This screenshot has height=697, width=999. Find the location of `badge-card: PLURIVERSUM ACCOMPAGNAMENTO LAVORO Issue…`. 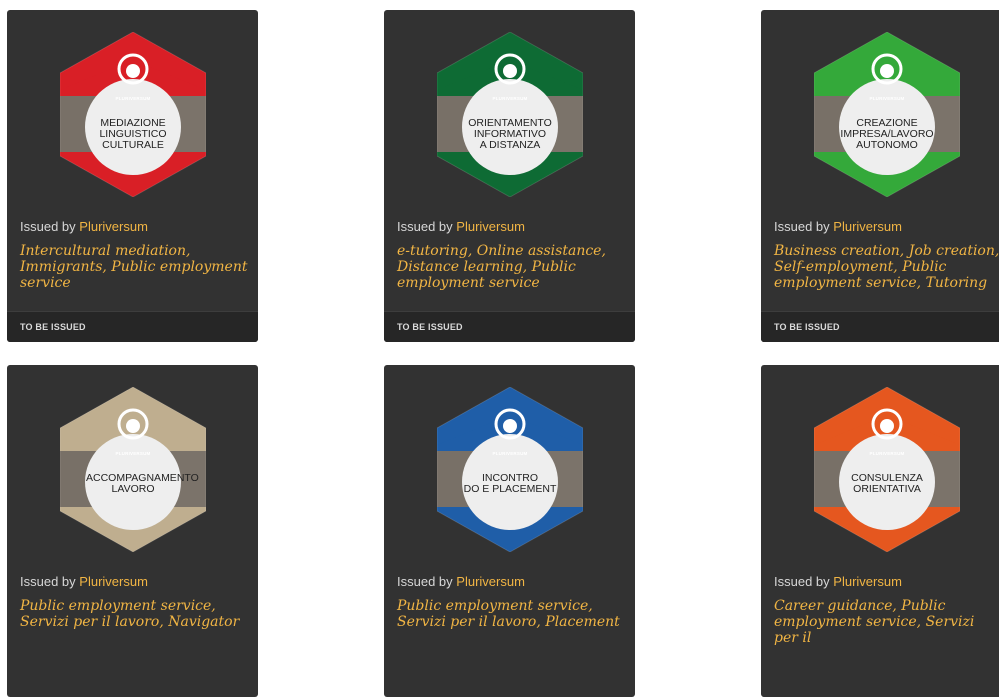

badge-card: PLURIVERSUM ACCOMPAGNAMENTO LAVORO Issue… is located at coordinates (132, 531).